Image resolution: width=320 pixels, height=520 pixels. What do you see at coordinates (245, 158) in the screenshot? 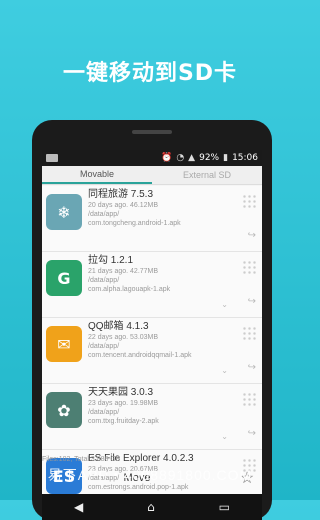
I see `clock: 15:06` at bounding box center [245, 158].